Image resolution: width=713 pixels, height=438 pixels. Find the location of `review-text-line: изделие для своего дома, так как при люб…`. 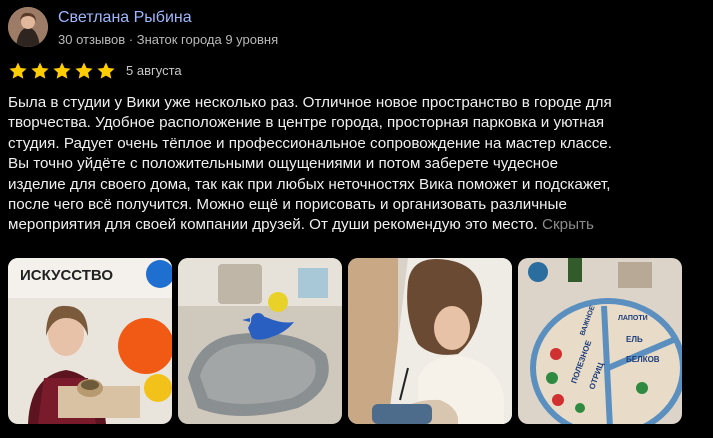

review-text-line: изделие для своего дома, так как при люб… is located at coordinates (309, 184).